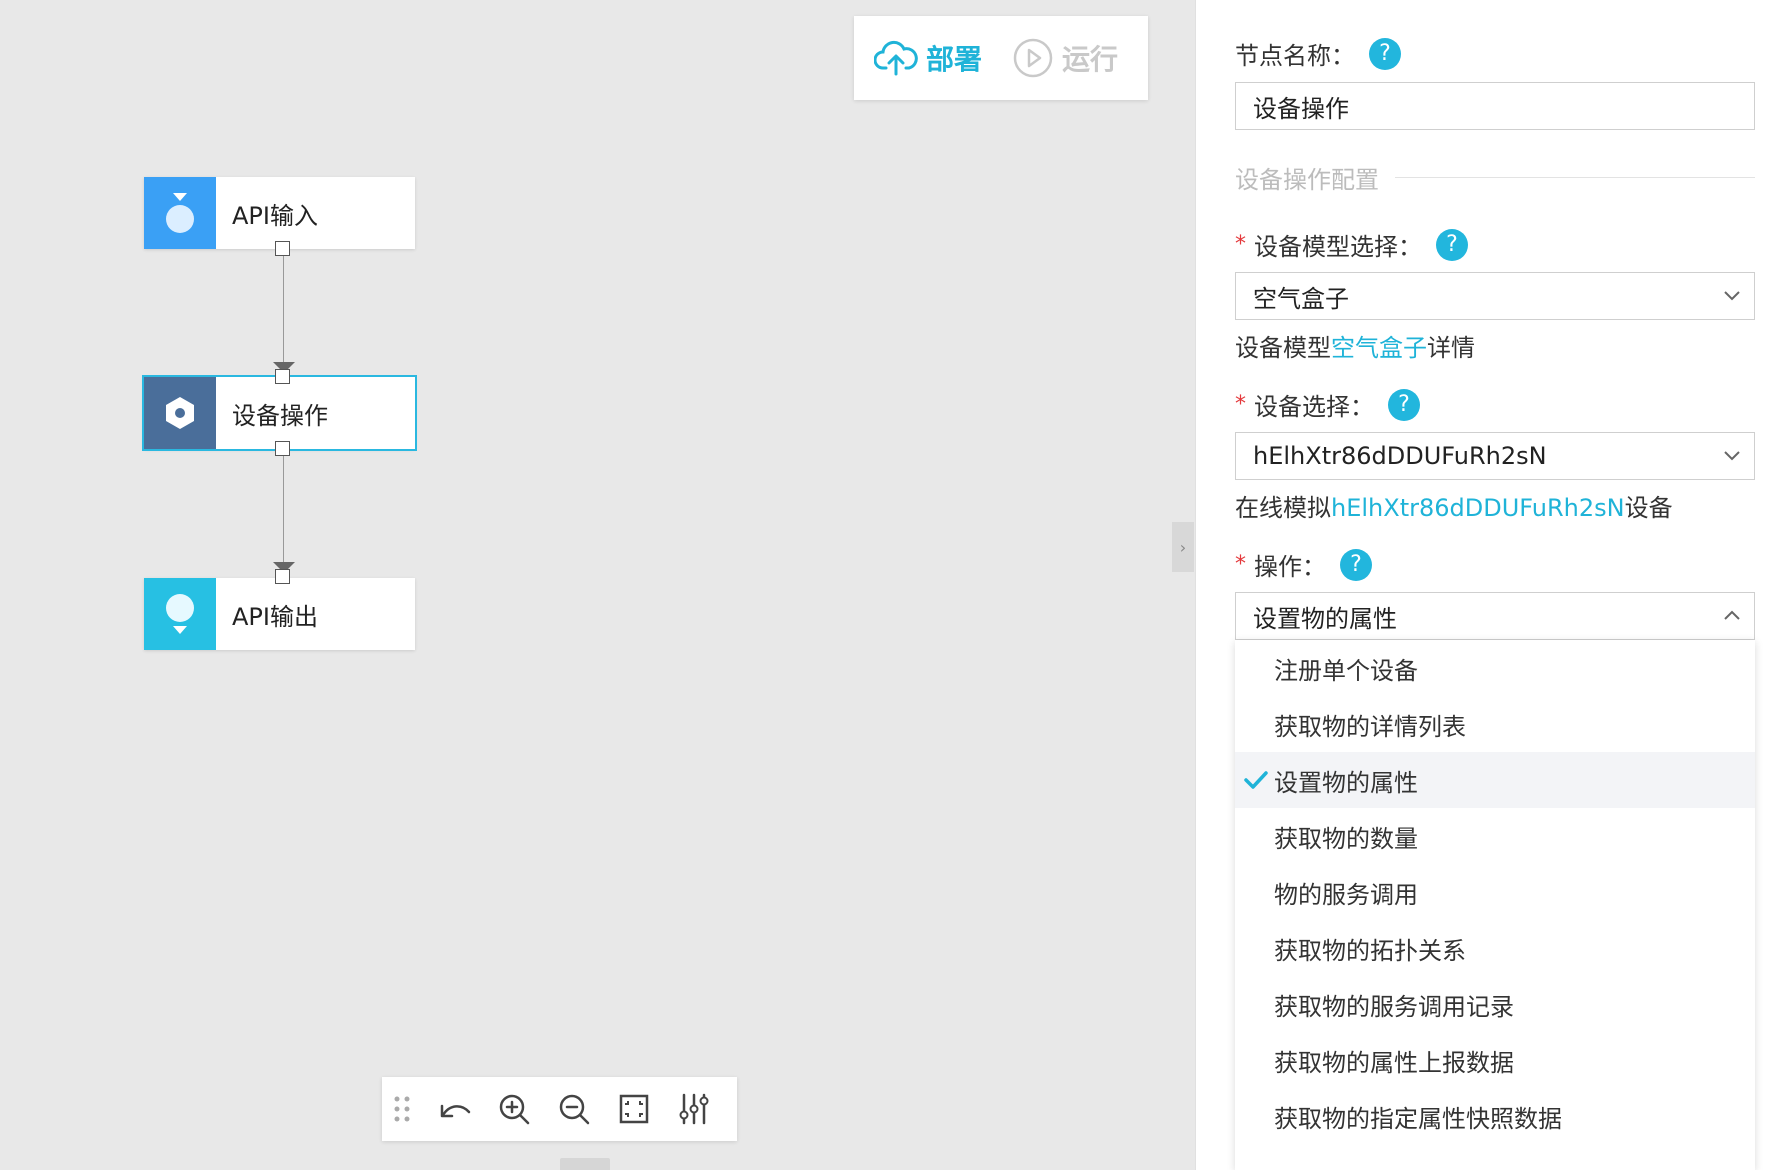 This screenshot has height=1170, width=1776. What do you see at coordinates (1307, 180) in the screenshot?
I see `section-title: 设备操作配置` at bounding box center [1307, 180].